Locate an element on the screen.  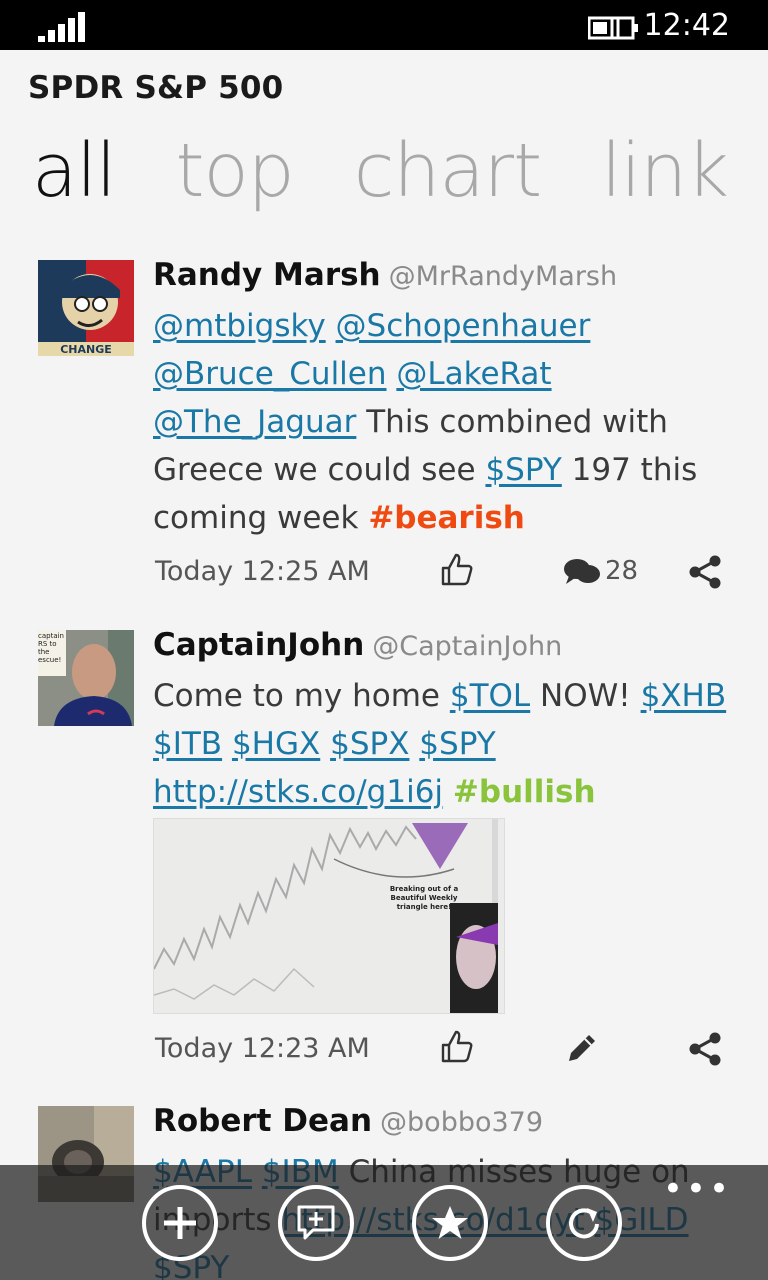
mention-link: @The_Jaguar is located at coordinates (254, 422).